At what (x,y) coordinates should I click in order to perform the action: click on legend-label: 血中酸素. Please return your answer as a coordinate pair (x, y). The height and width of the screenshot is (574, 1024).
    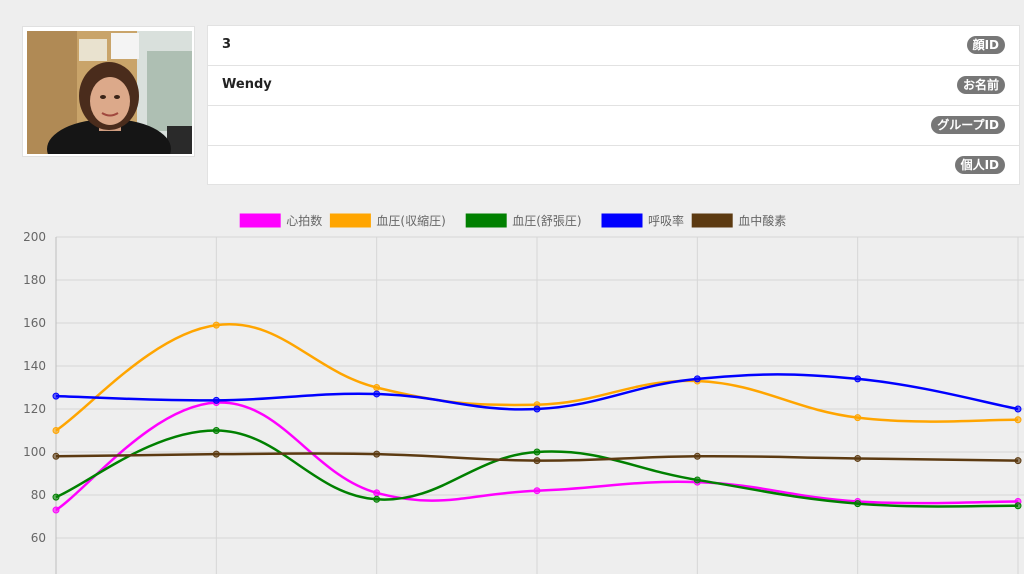
    Looking at the image, I should click on (762, 220).